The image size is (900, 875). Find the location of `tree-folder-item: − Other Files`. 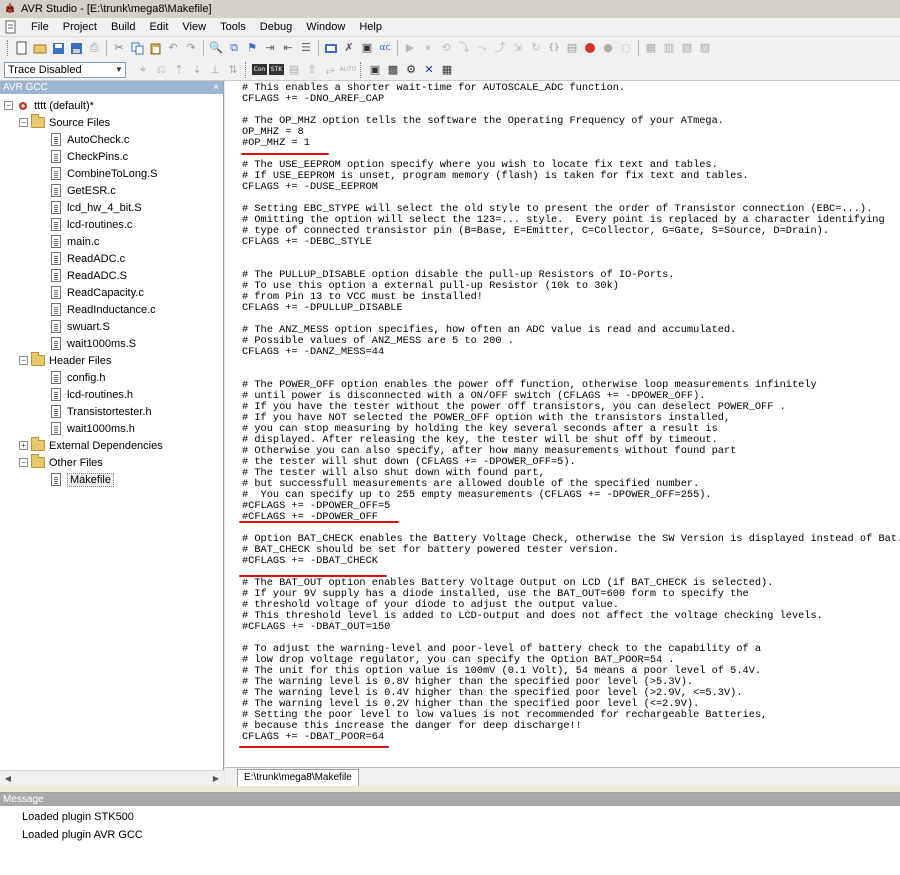

tree-folder-item: − Other Files is located at coordinates (111, 462).